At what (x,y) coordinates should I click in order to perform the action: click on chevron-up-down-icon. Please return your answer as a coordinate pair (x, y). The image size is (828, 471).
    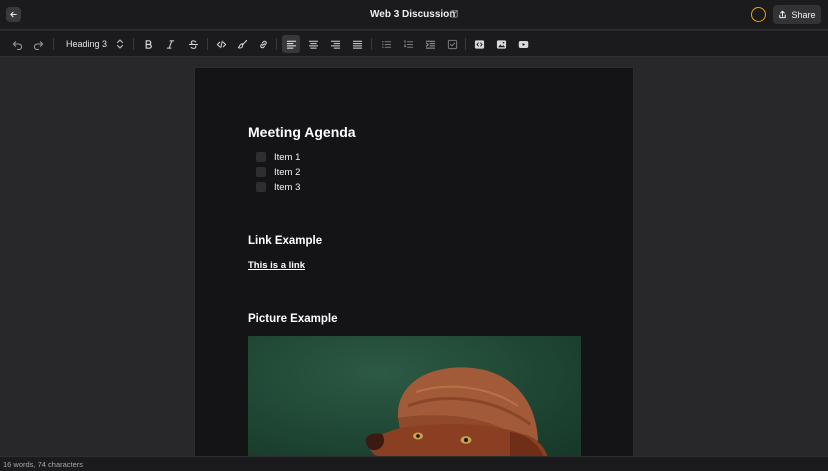
    Looking at the image, I should click on (120, 44).